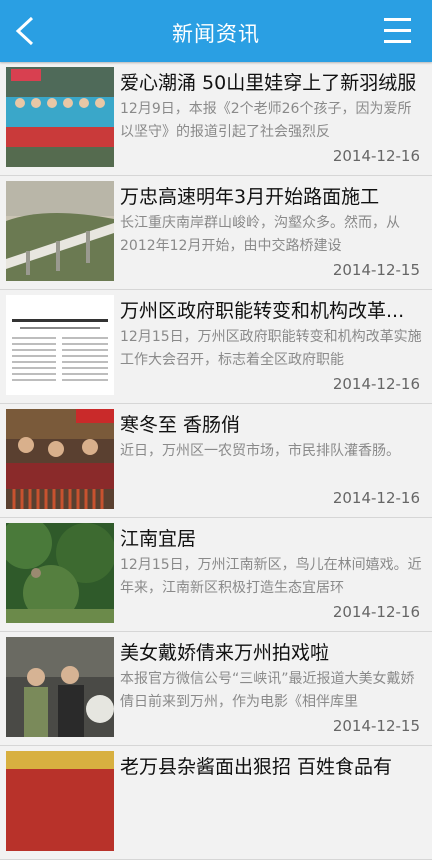 This screenshot has height=860, width=432. I want to click on news-title: 寒冬至 香肠俏, so click(180, 425).